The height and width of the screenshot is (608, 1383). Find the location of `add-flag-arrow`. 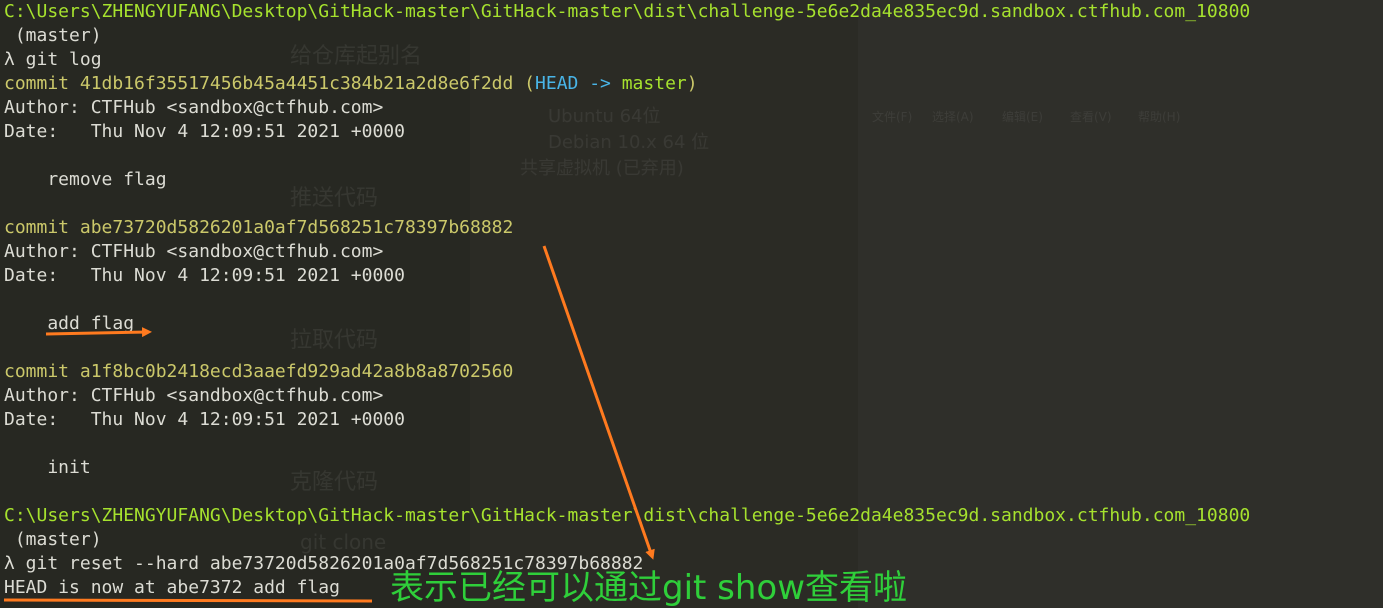

add-flag-arrow is located at coordinates (98, 332).